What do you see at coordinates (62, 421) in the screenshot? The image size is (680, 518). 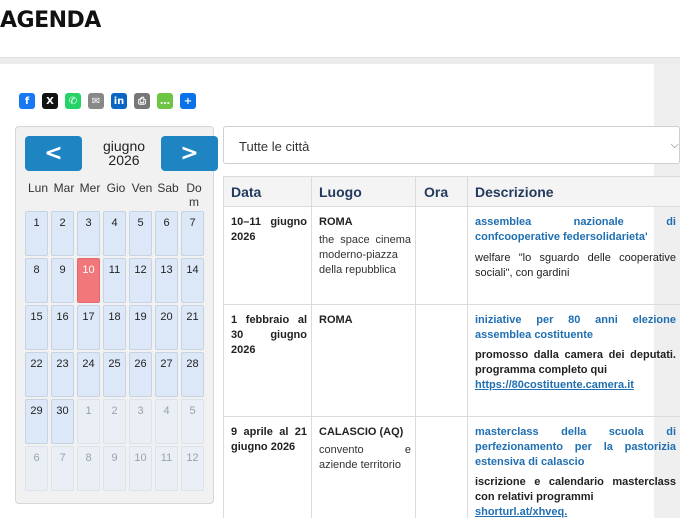 I see `calendar-day: 30` at bounding box center [62, 421].